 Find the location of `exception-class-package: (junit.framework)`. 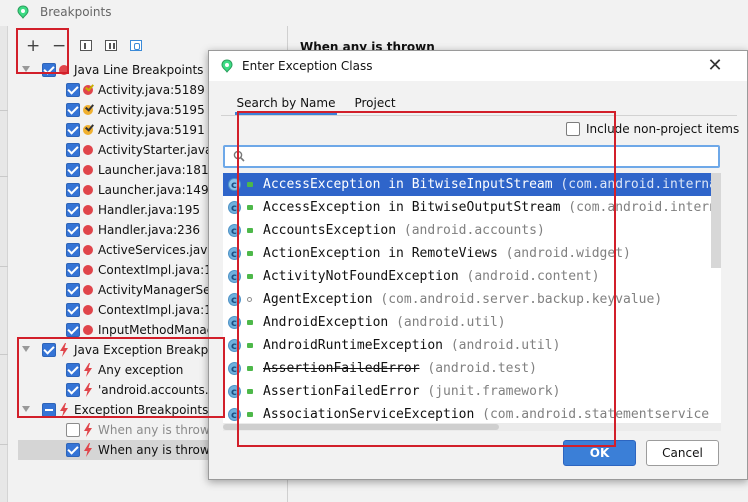

exception-class-package: (junit.framework) is located at coordinates (494, 391).